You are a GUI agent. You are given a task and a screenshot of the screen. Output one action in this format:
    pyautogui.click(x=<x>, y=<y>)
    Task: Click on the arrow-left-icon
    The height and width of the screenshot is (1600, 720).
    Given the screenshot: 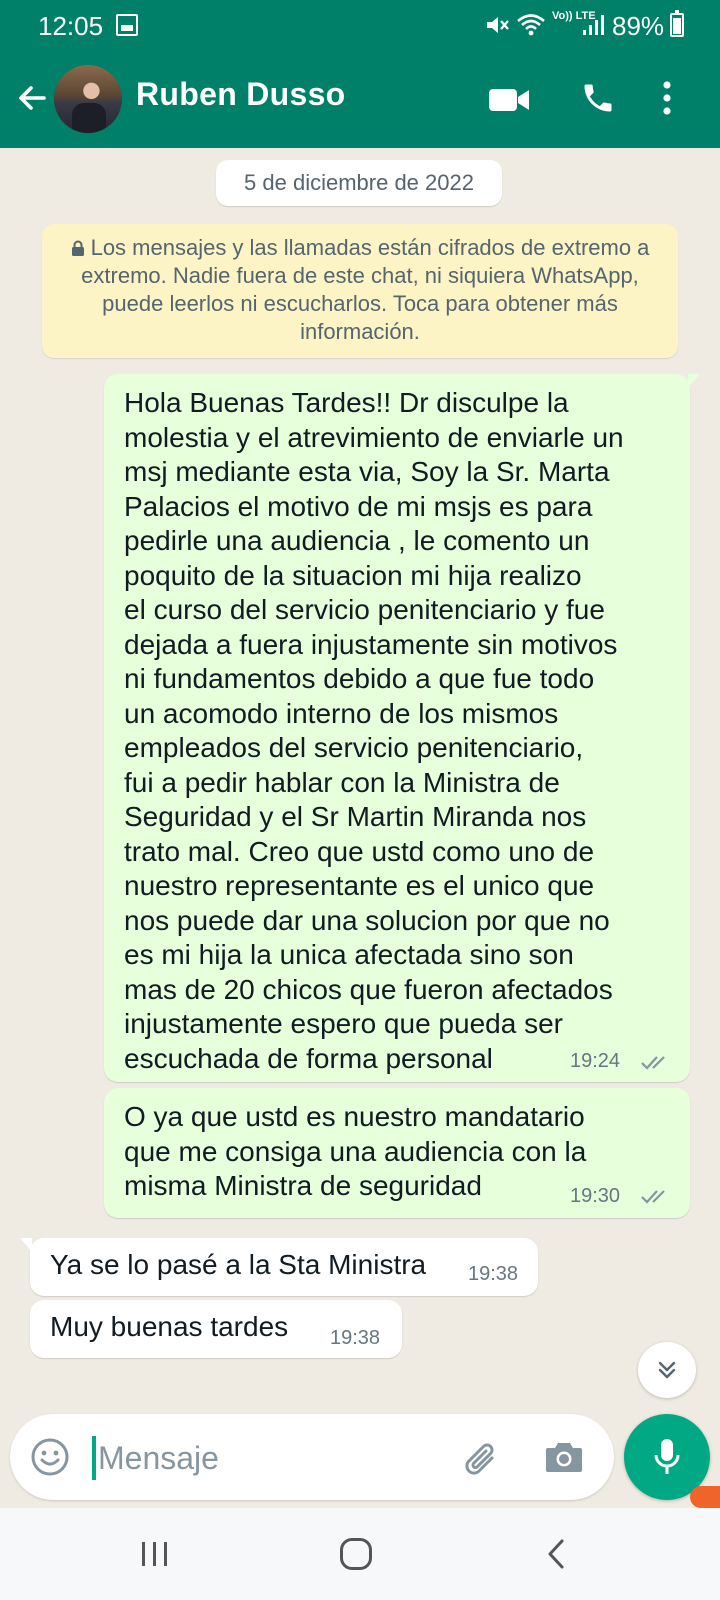 What is the action you would take?
    pyautogui.click(x=32, y=98)
    